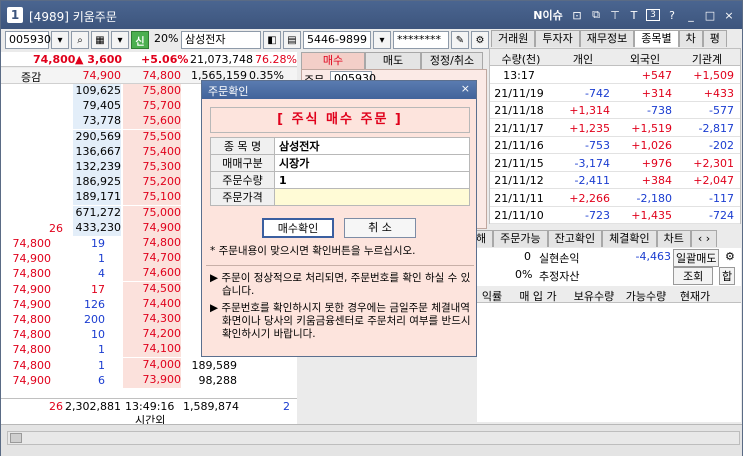  Describe the element at coordinates (152, 122) in the screenshot. I see `ask-price: 75,600` at that location.